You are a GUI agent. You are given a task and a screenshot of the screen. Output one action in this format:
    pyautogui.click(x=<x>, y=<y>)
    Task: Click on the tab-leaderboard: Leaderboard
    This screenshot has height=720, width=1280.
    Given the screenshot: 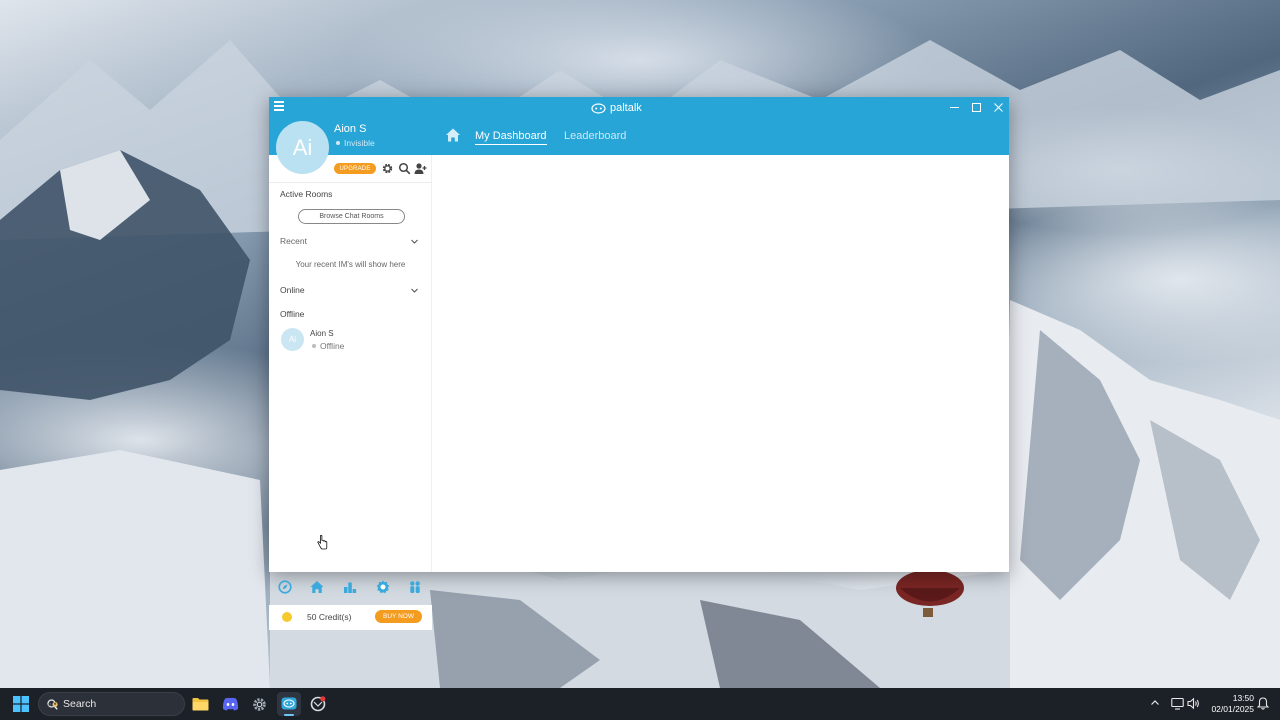 What is the action you would take?
    pyautogui.click(x=595, y=136)
    